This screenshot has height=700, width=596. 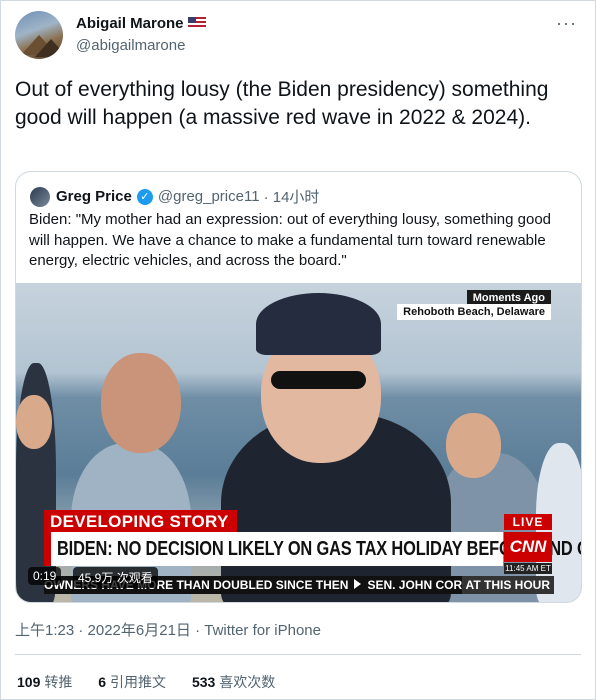 What do you see at coordinates (94, 196) in the screenshot?
I see `quoted-author-name: Greg Price` at bounding box center [94, 196].